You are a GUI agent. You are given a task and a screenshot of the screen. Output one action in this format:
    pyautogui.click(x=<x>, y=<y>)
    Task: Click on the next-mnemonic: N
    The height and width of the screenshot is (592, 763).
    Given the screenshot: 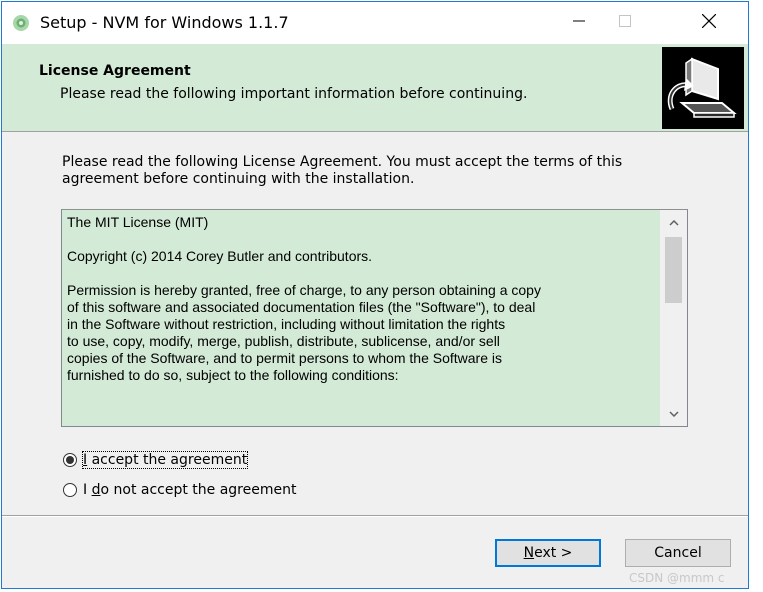 What is the action you would take?
    pyautogui.click(x=529, y=553)
    